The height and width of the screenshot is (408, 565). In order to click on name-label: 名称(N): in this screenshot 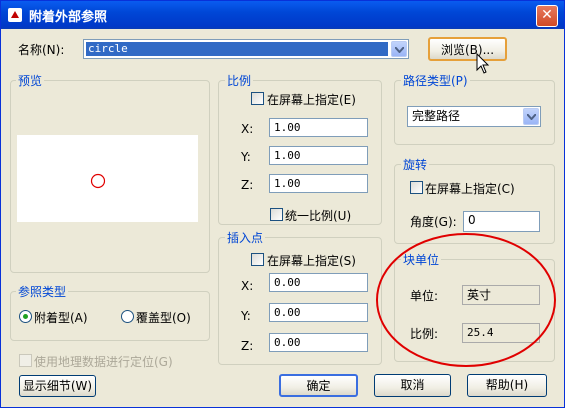, I will do `click(41, 50)`.